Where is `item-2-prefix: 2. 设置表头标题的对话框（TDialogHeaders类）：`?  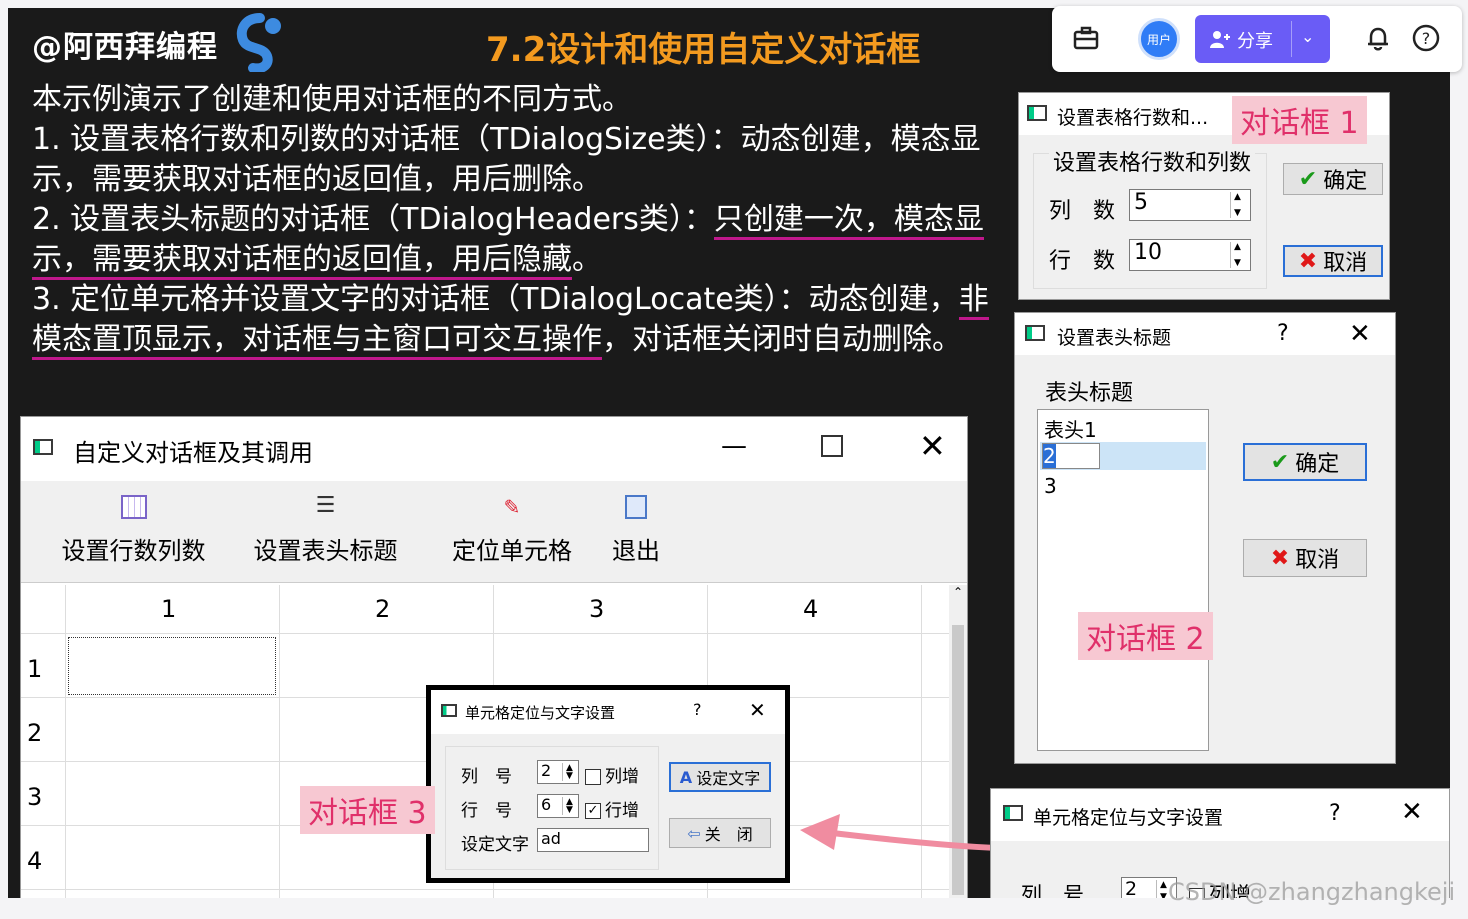
item-2-prefix: 2. 设置表头标题的对话框（TDialogHeaders类）： is located at coordinates (373, 219).